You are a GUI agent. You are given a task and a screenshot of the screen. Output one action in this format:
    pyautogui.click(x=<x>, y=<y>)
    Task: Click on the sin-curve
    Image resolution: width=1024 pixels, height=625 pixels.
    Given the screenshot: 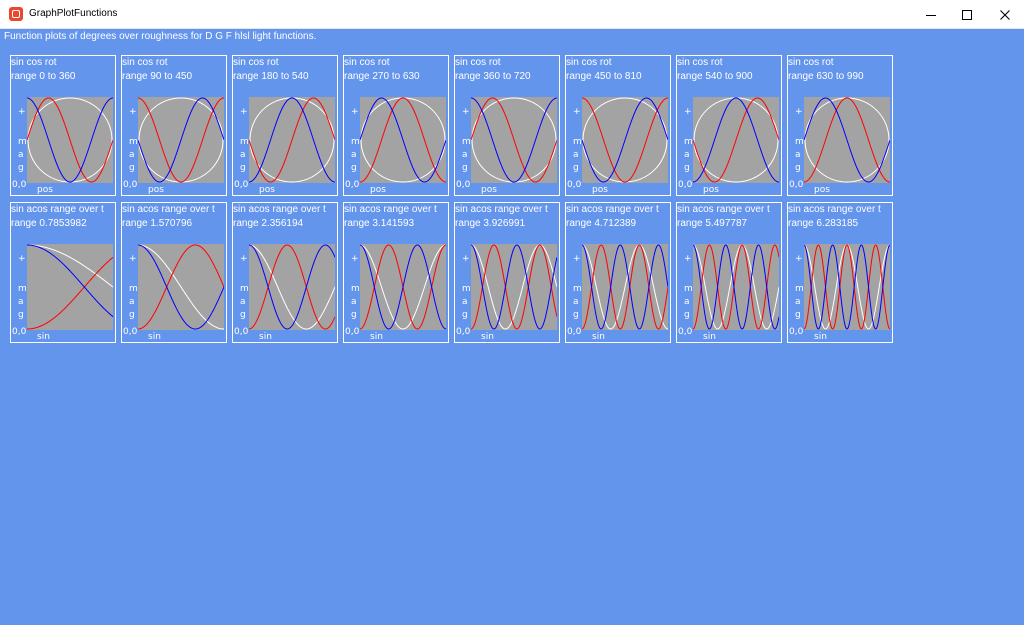 What is the action you would take?
    pyautogui.click(x=847, y=287)
    